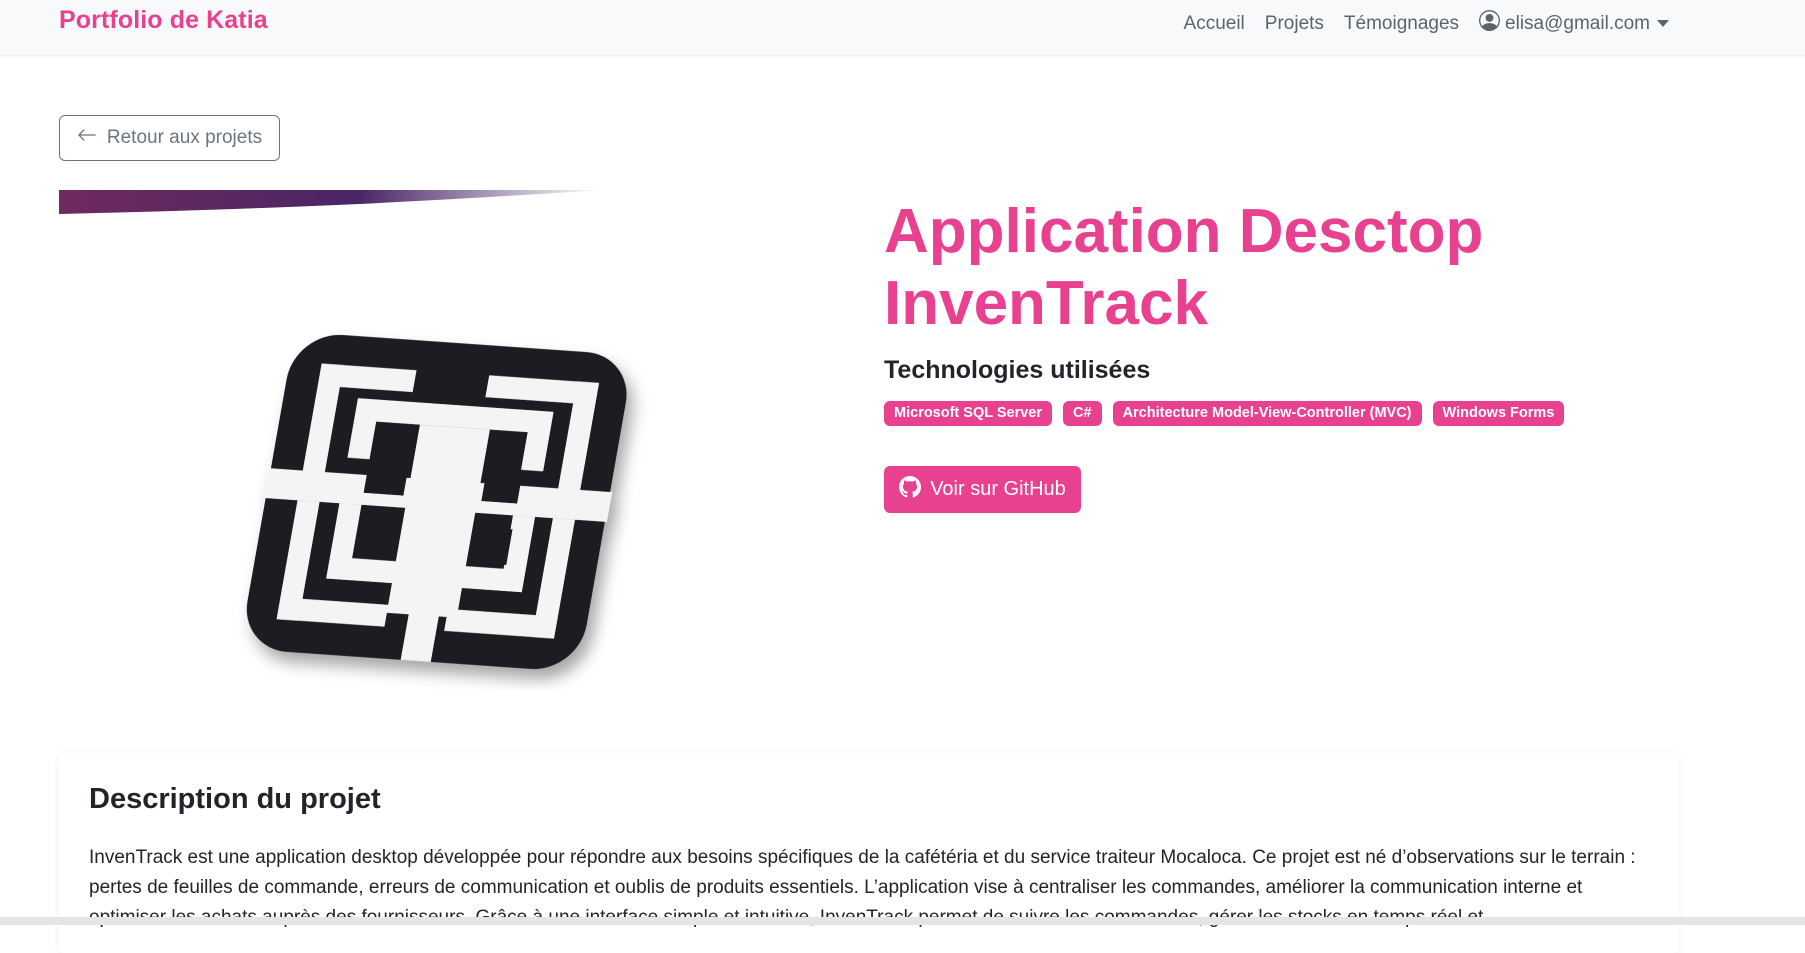  Describe the element at coordinates (1017, 370) in the screenshot. I see `technologies-heading: Technologies utilisées` at that location.